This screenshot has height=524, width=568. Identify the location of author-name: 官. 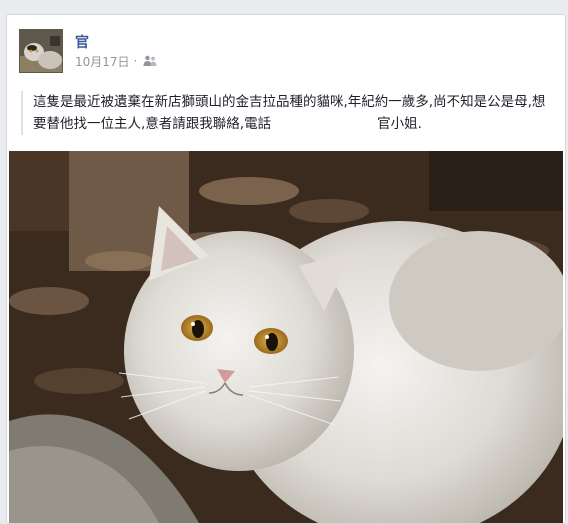
(82, 42).